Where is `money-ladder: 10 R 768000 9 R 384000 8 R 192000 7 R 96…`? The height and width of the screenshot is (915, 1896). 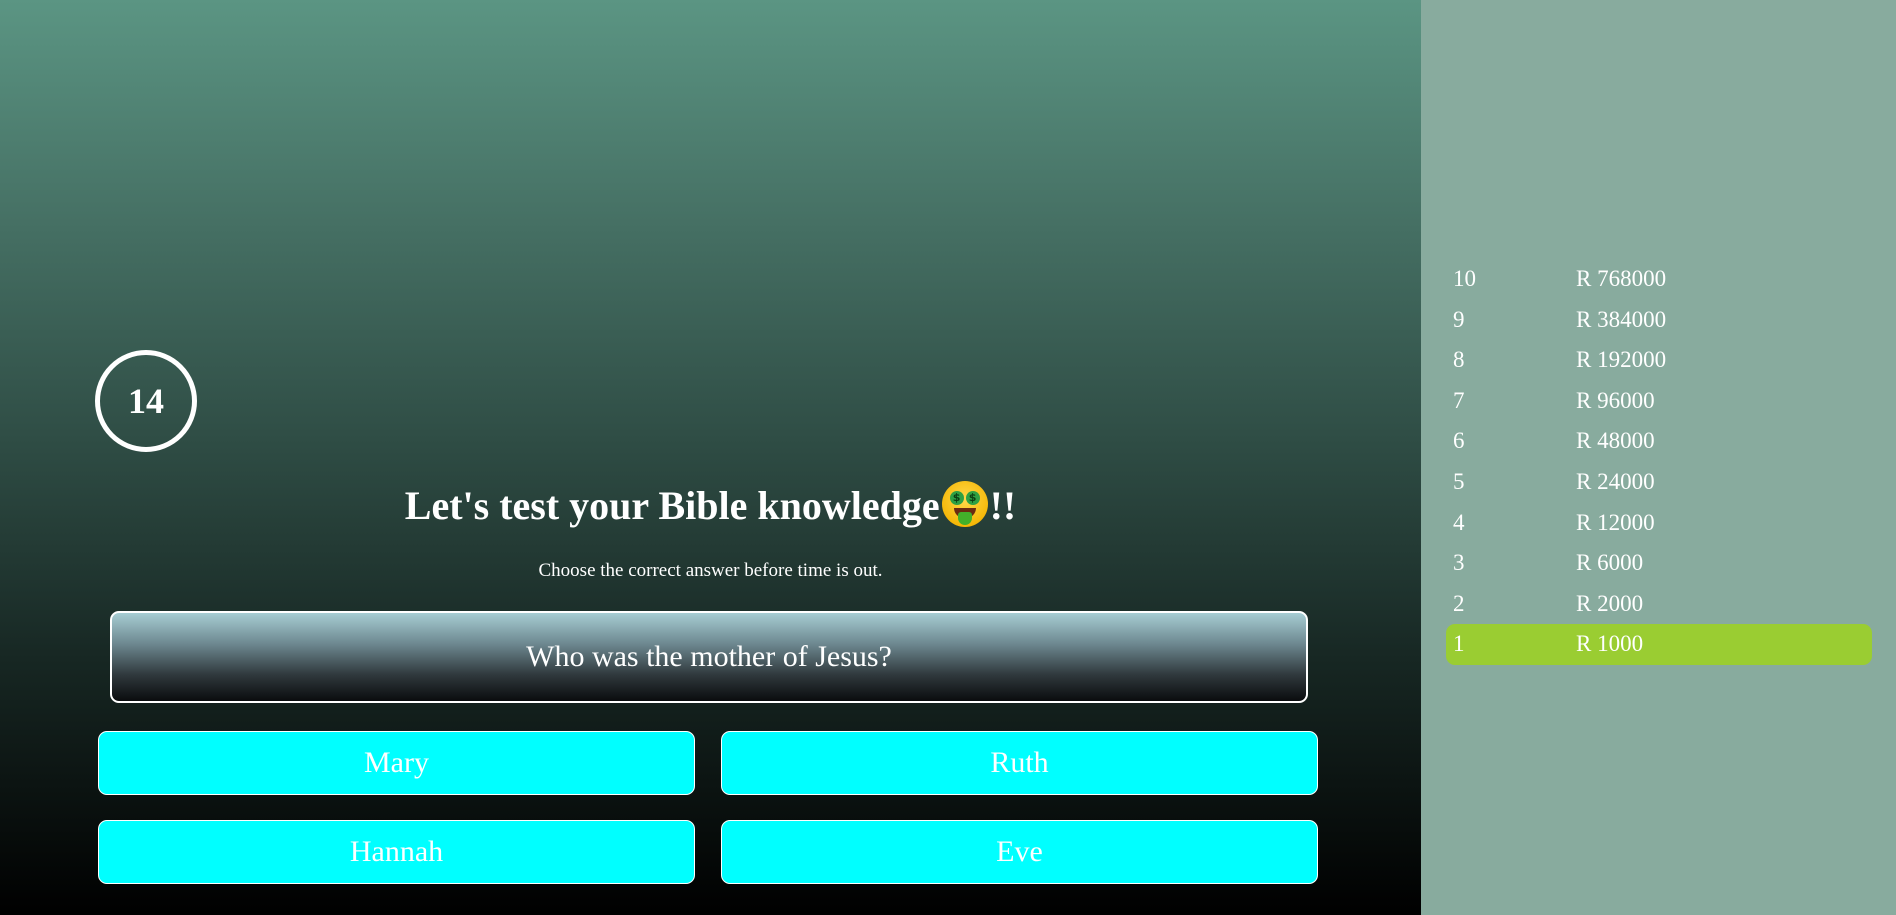
money-ladder: 10 R 768000 9 R 384000 8 R 192000 7 R 96… is located at coordinates (1659, 462).